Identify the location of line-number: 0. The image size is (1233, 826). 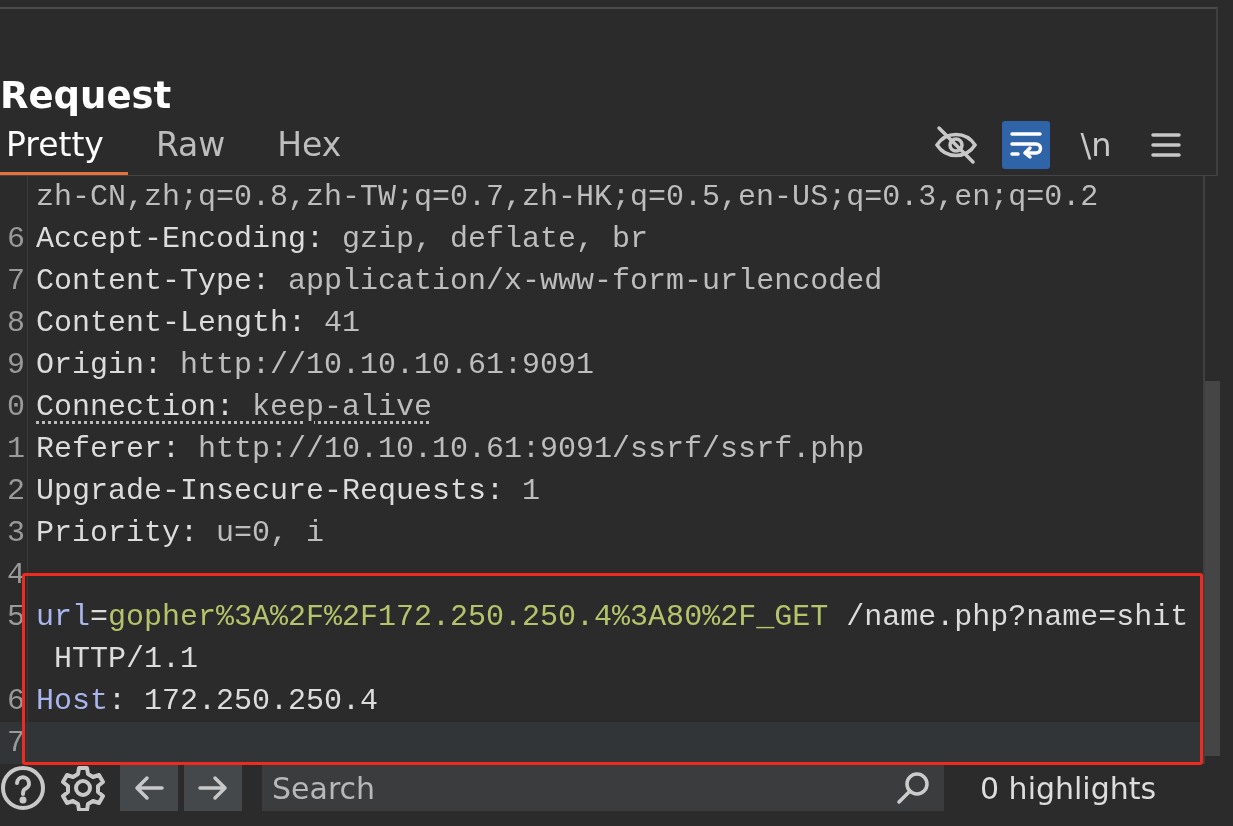
(14, 407).